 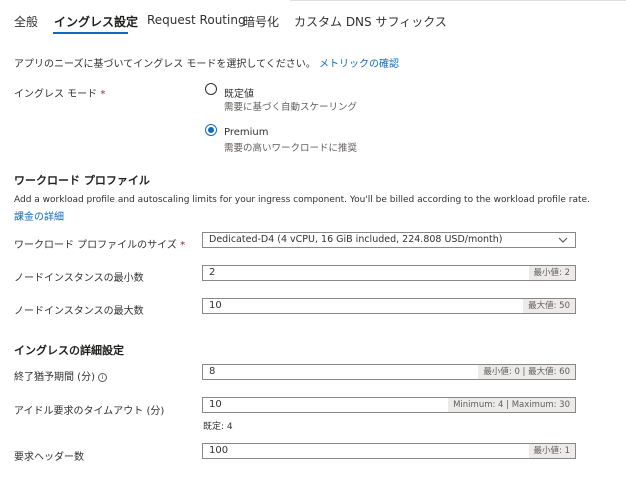 What do you see at coordinates (551, 451) in the screenshot?
I see `header-count-hint: 最小値: 1` at bounding box center [551, 451].